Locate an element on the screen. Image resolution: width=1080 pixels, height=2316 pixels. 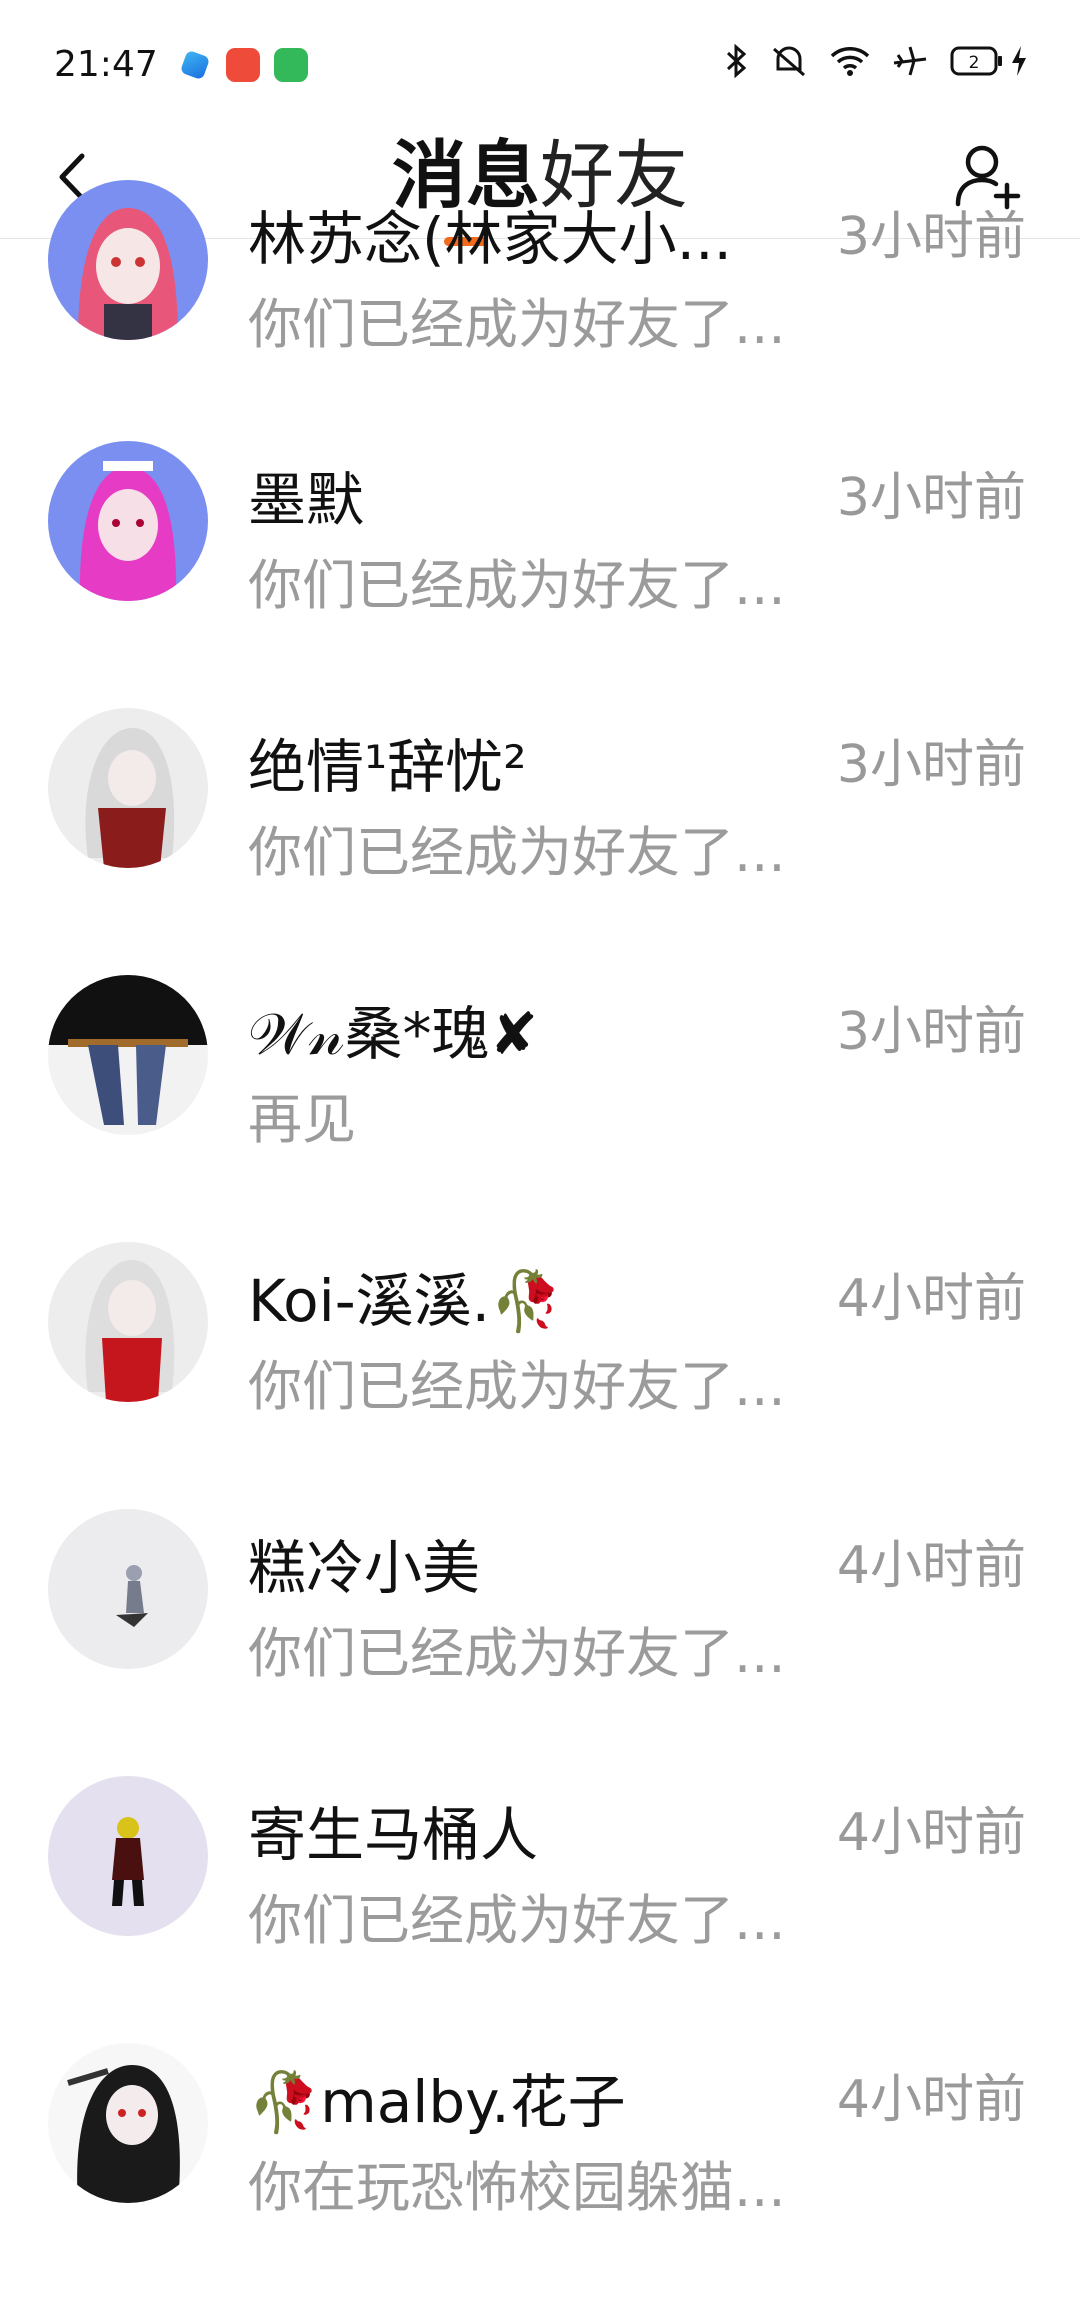
friend-name: 𝒲𝓃桑*瑰✘ is located at coordinates (393, 1034).